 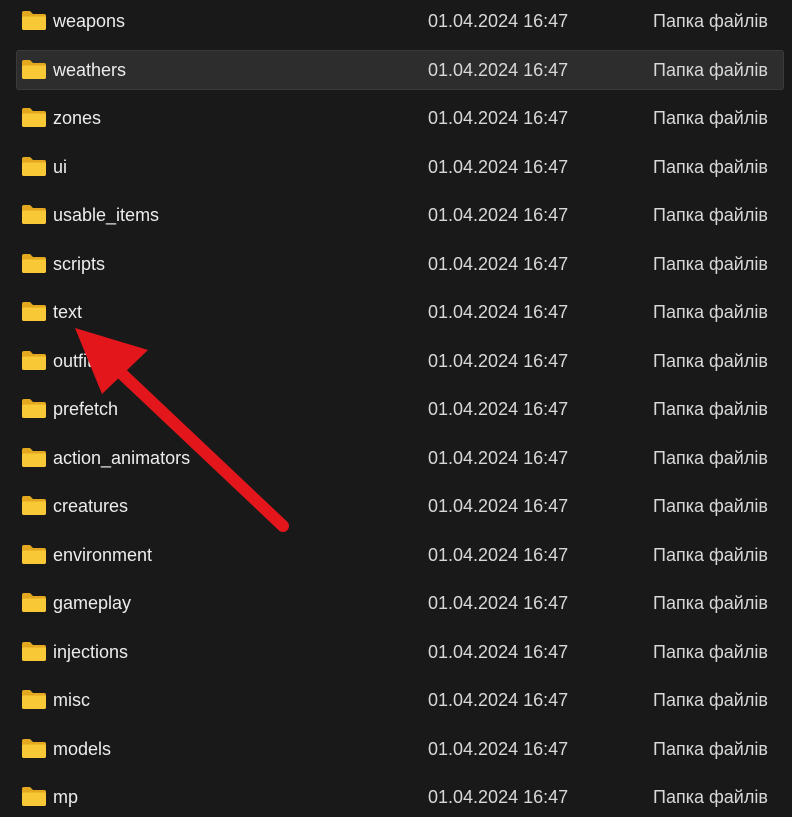 I want to click on file-row-environment: environment 01.04.2024 16:47 Папка файлів, so click(x=400, y=555).